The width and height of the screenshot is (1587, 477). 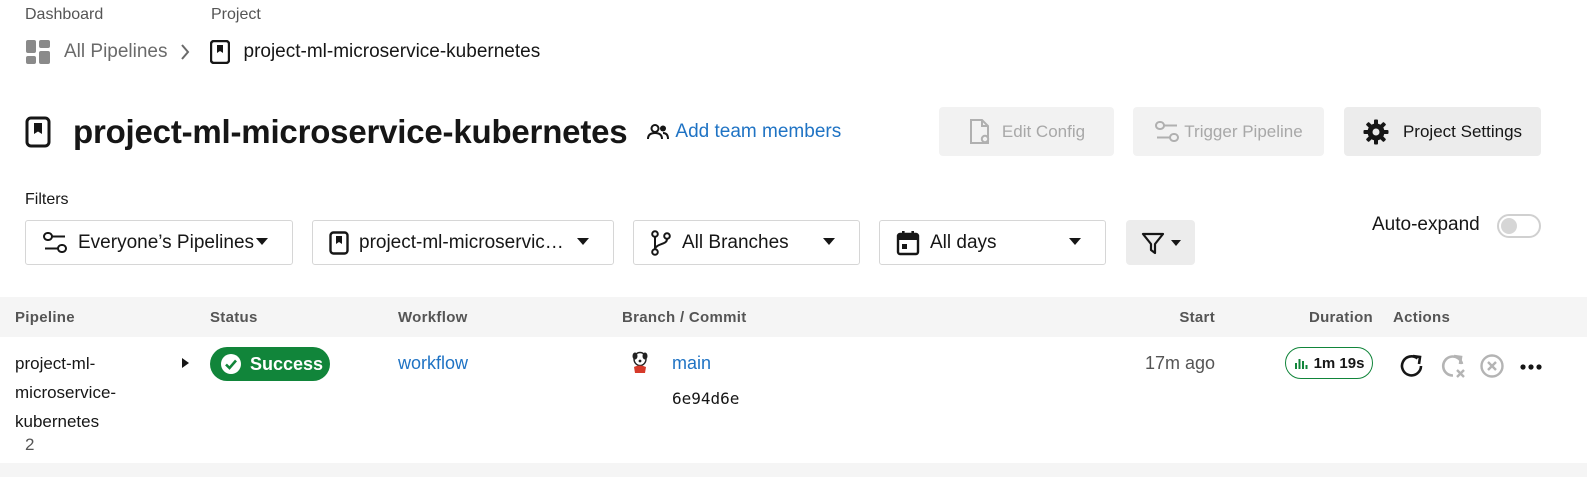 What do you see at coordinates (735, 242) in the screenshot?
I see `branches-filter-value: All Branches` at bounding box center [735, 242].